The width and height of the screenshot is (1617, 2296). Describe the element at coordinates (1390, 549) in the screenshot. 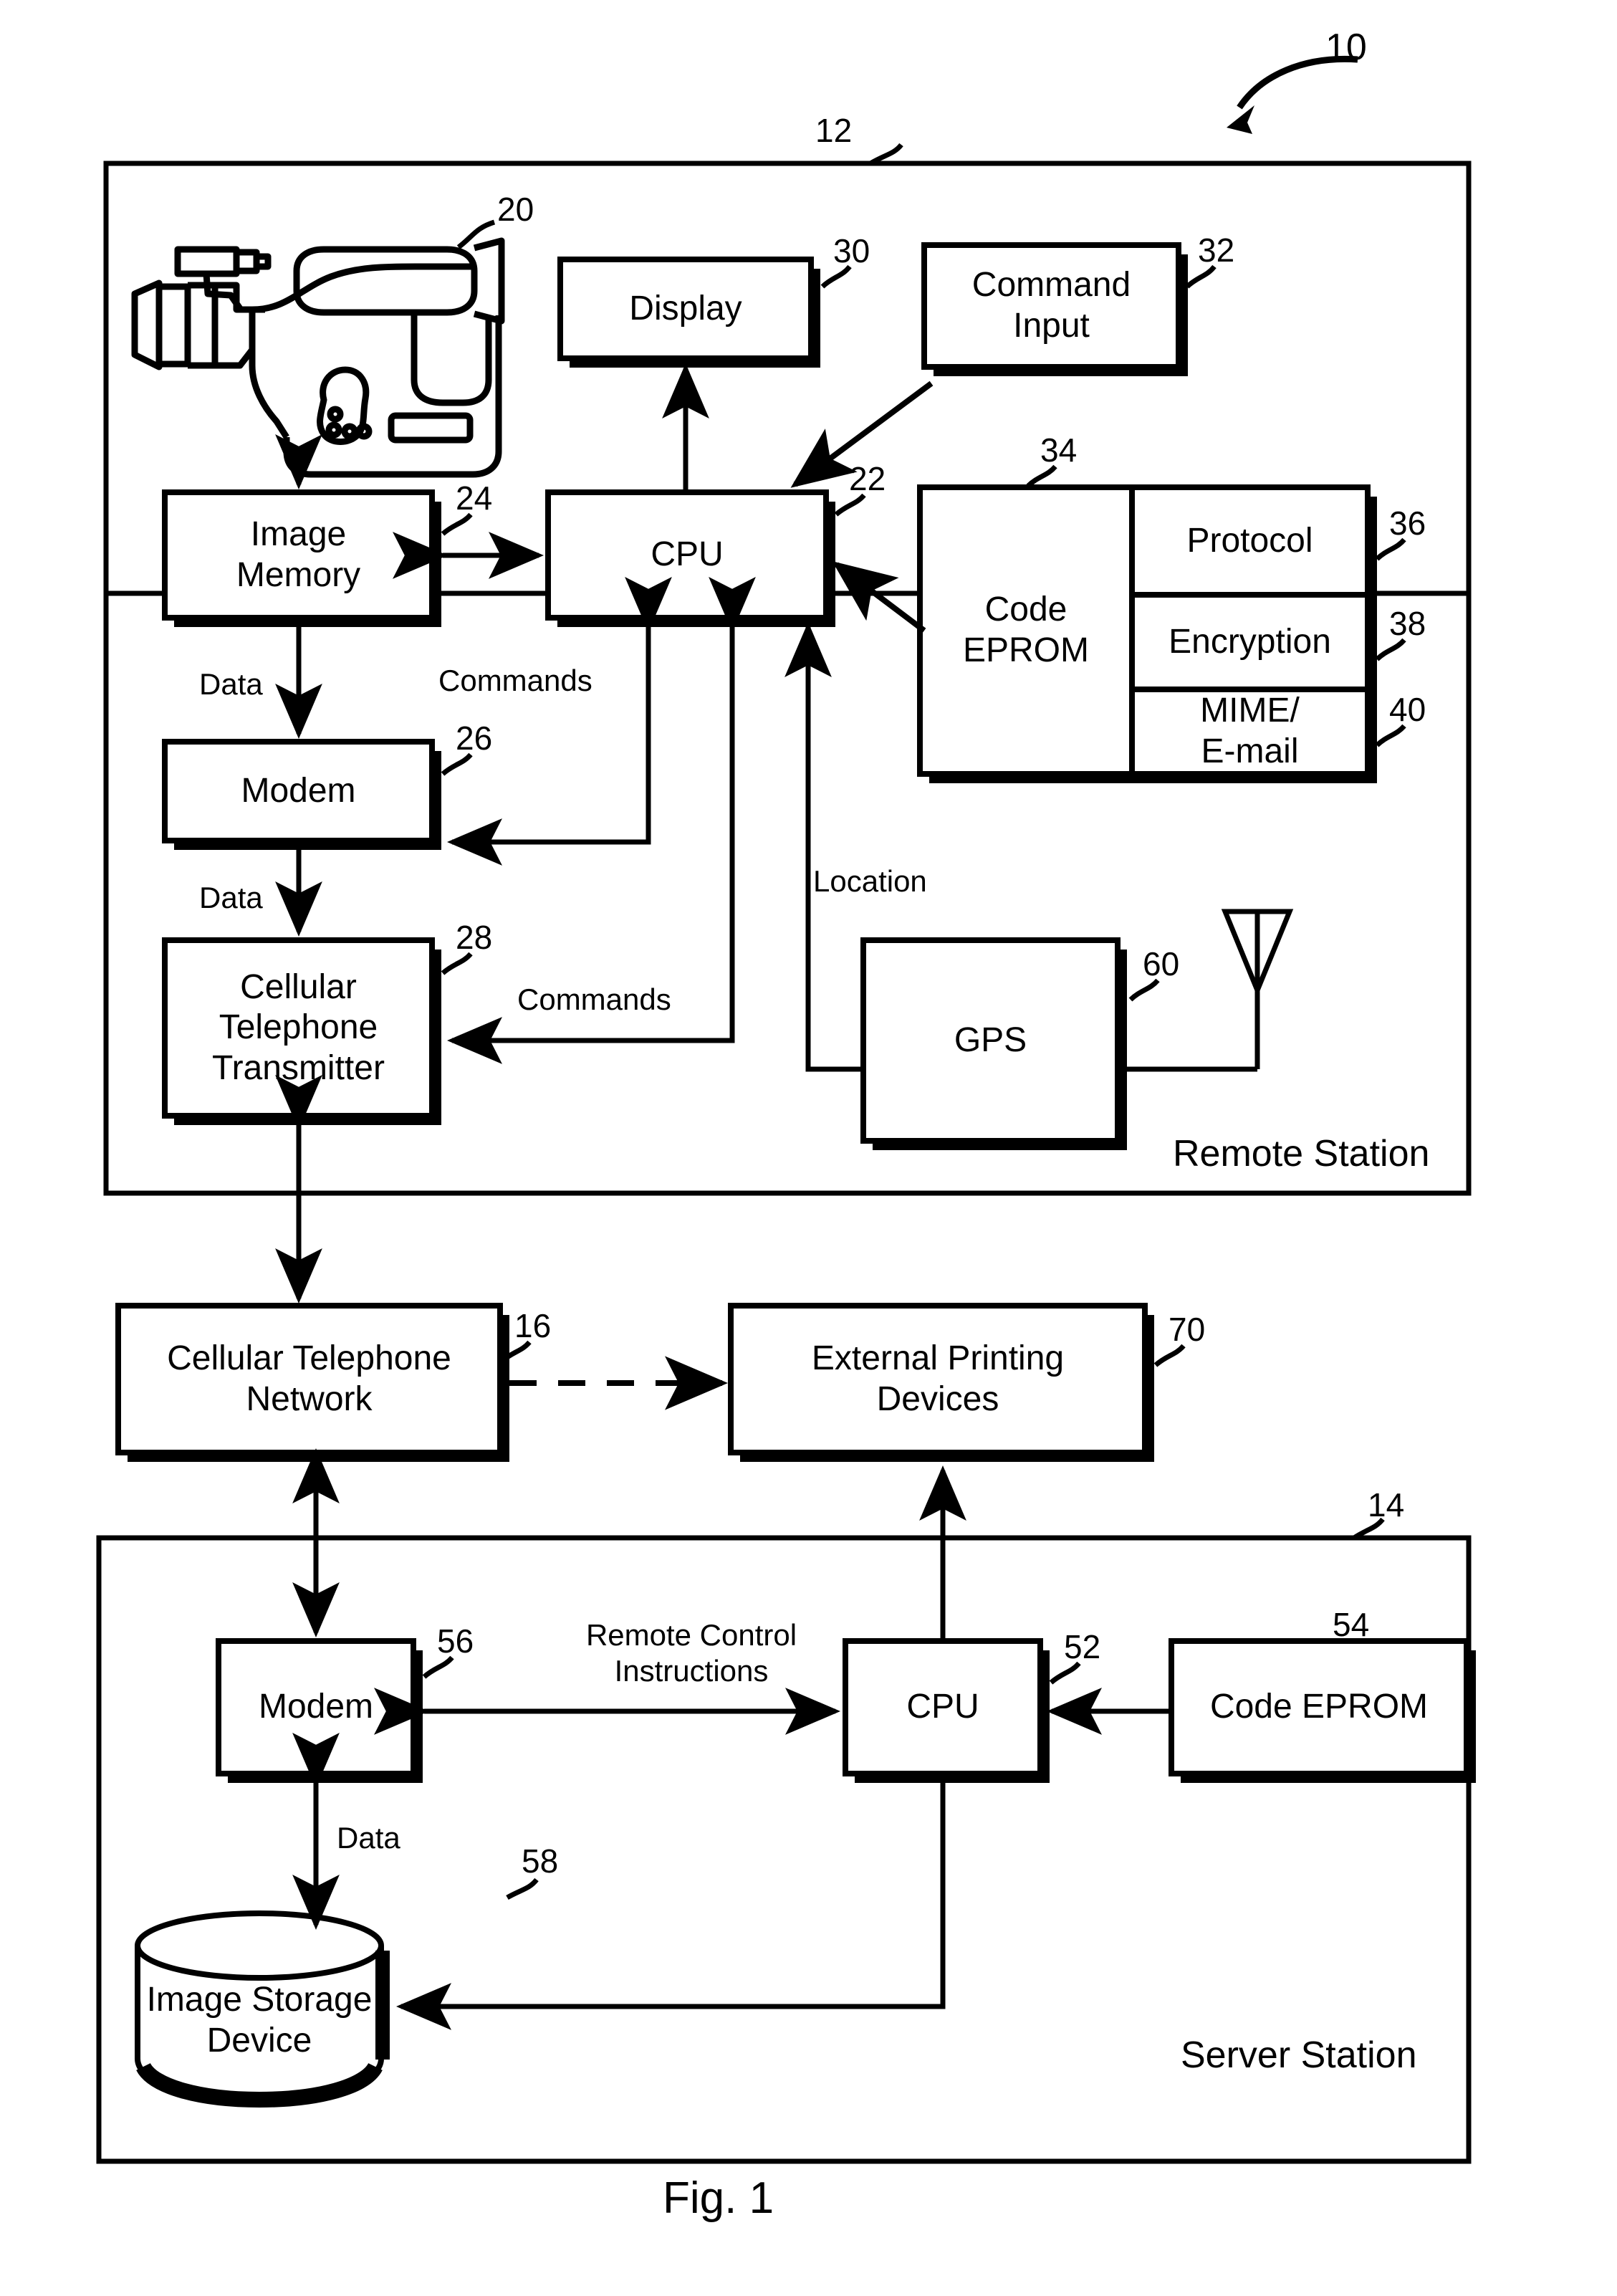

I see `ref-36-leader` at that location.